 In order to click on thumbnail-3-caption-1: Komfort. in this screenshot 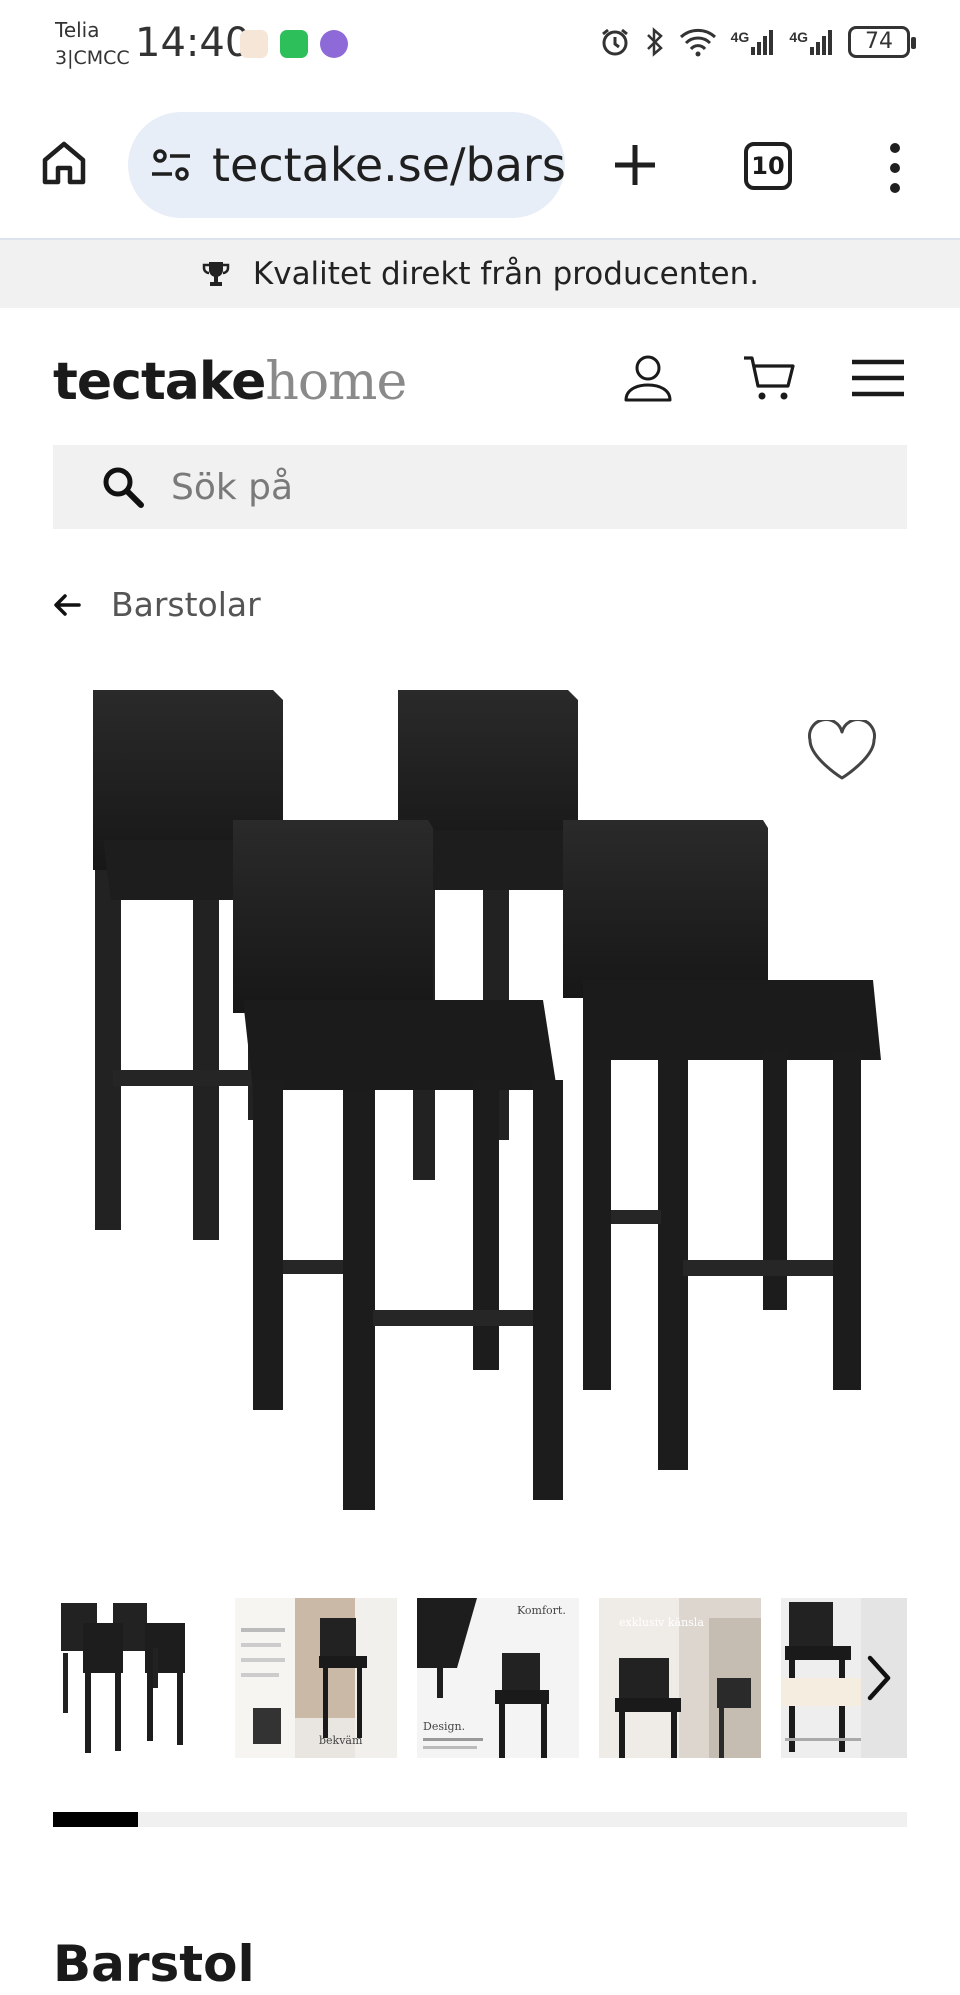, I will do `click(541, 1610)`.